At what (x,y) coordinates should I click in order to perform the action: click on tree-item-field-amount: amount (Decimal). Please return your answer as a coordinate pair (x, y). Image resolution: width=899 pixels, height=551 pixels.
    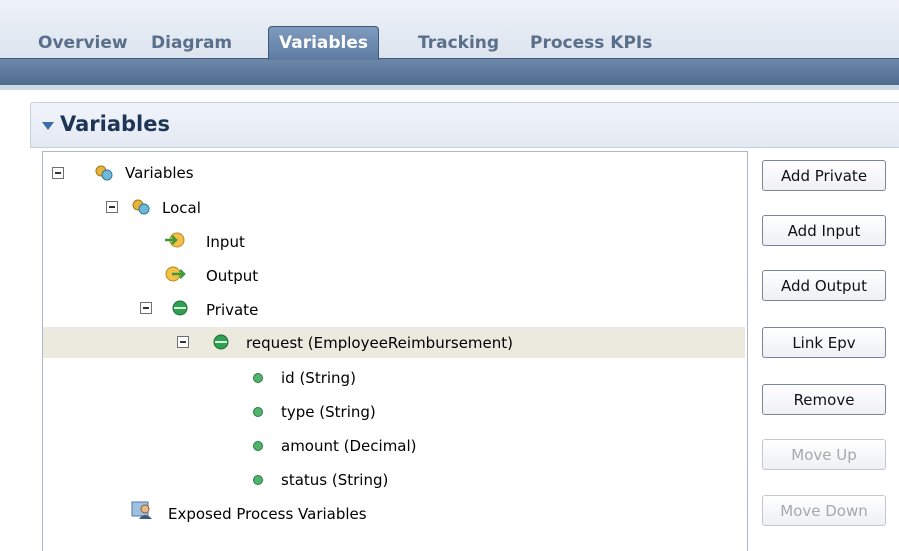
    Looking at the image, I should click on (349, 446).